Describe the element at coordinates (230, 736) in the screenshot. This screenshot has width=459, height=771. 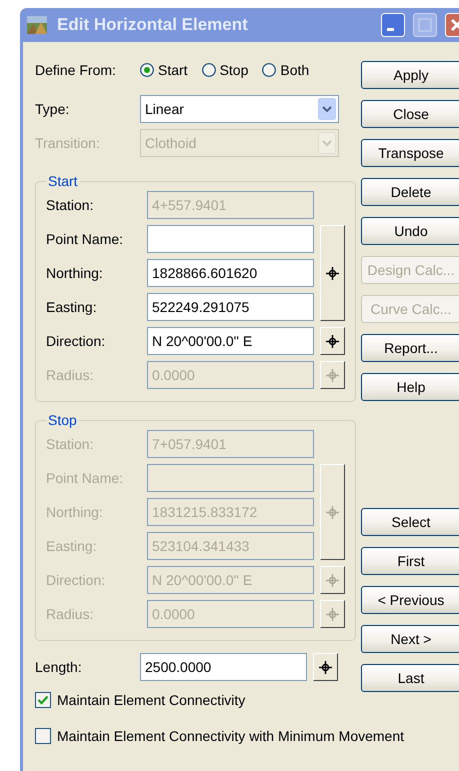
I see `checkbox-label: Maintain Element Connectivity with Minimum Movement` at that location.